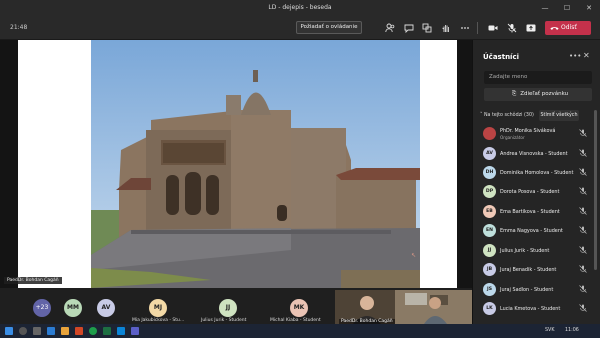  Describe the element at coordinates (538, 77) in the screenshot. I see `search-participant-input: Zadajte meno` at that location.